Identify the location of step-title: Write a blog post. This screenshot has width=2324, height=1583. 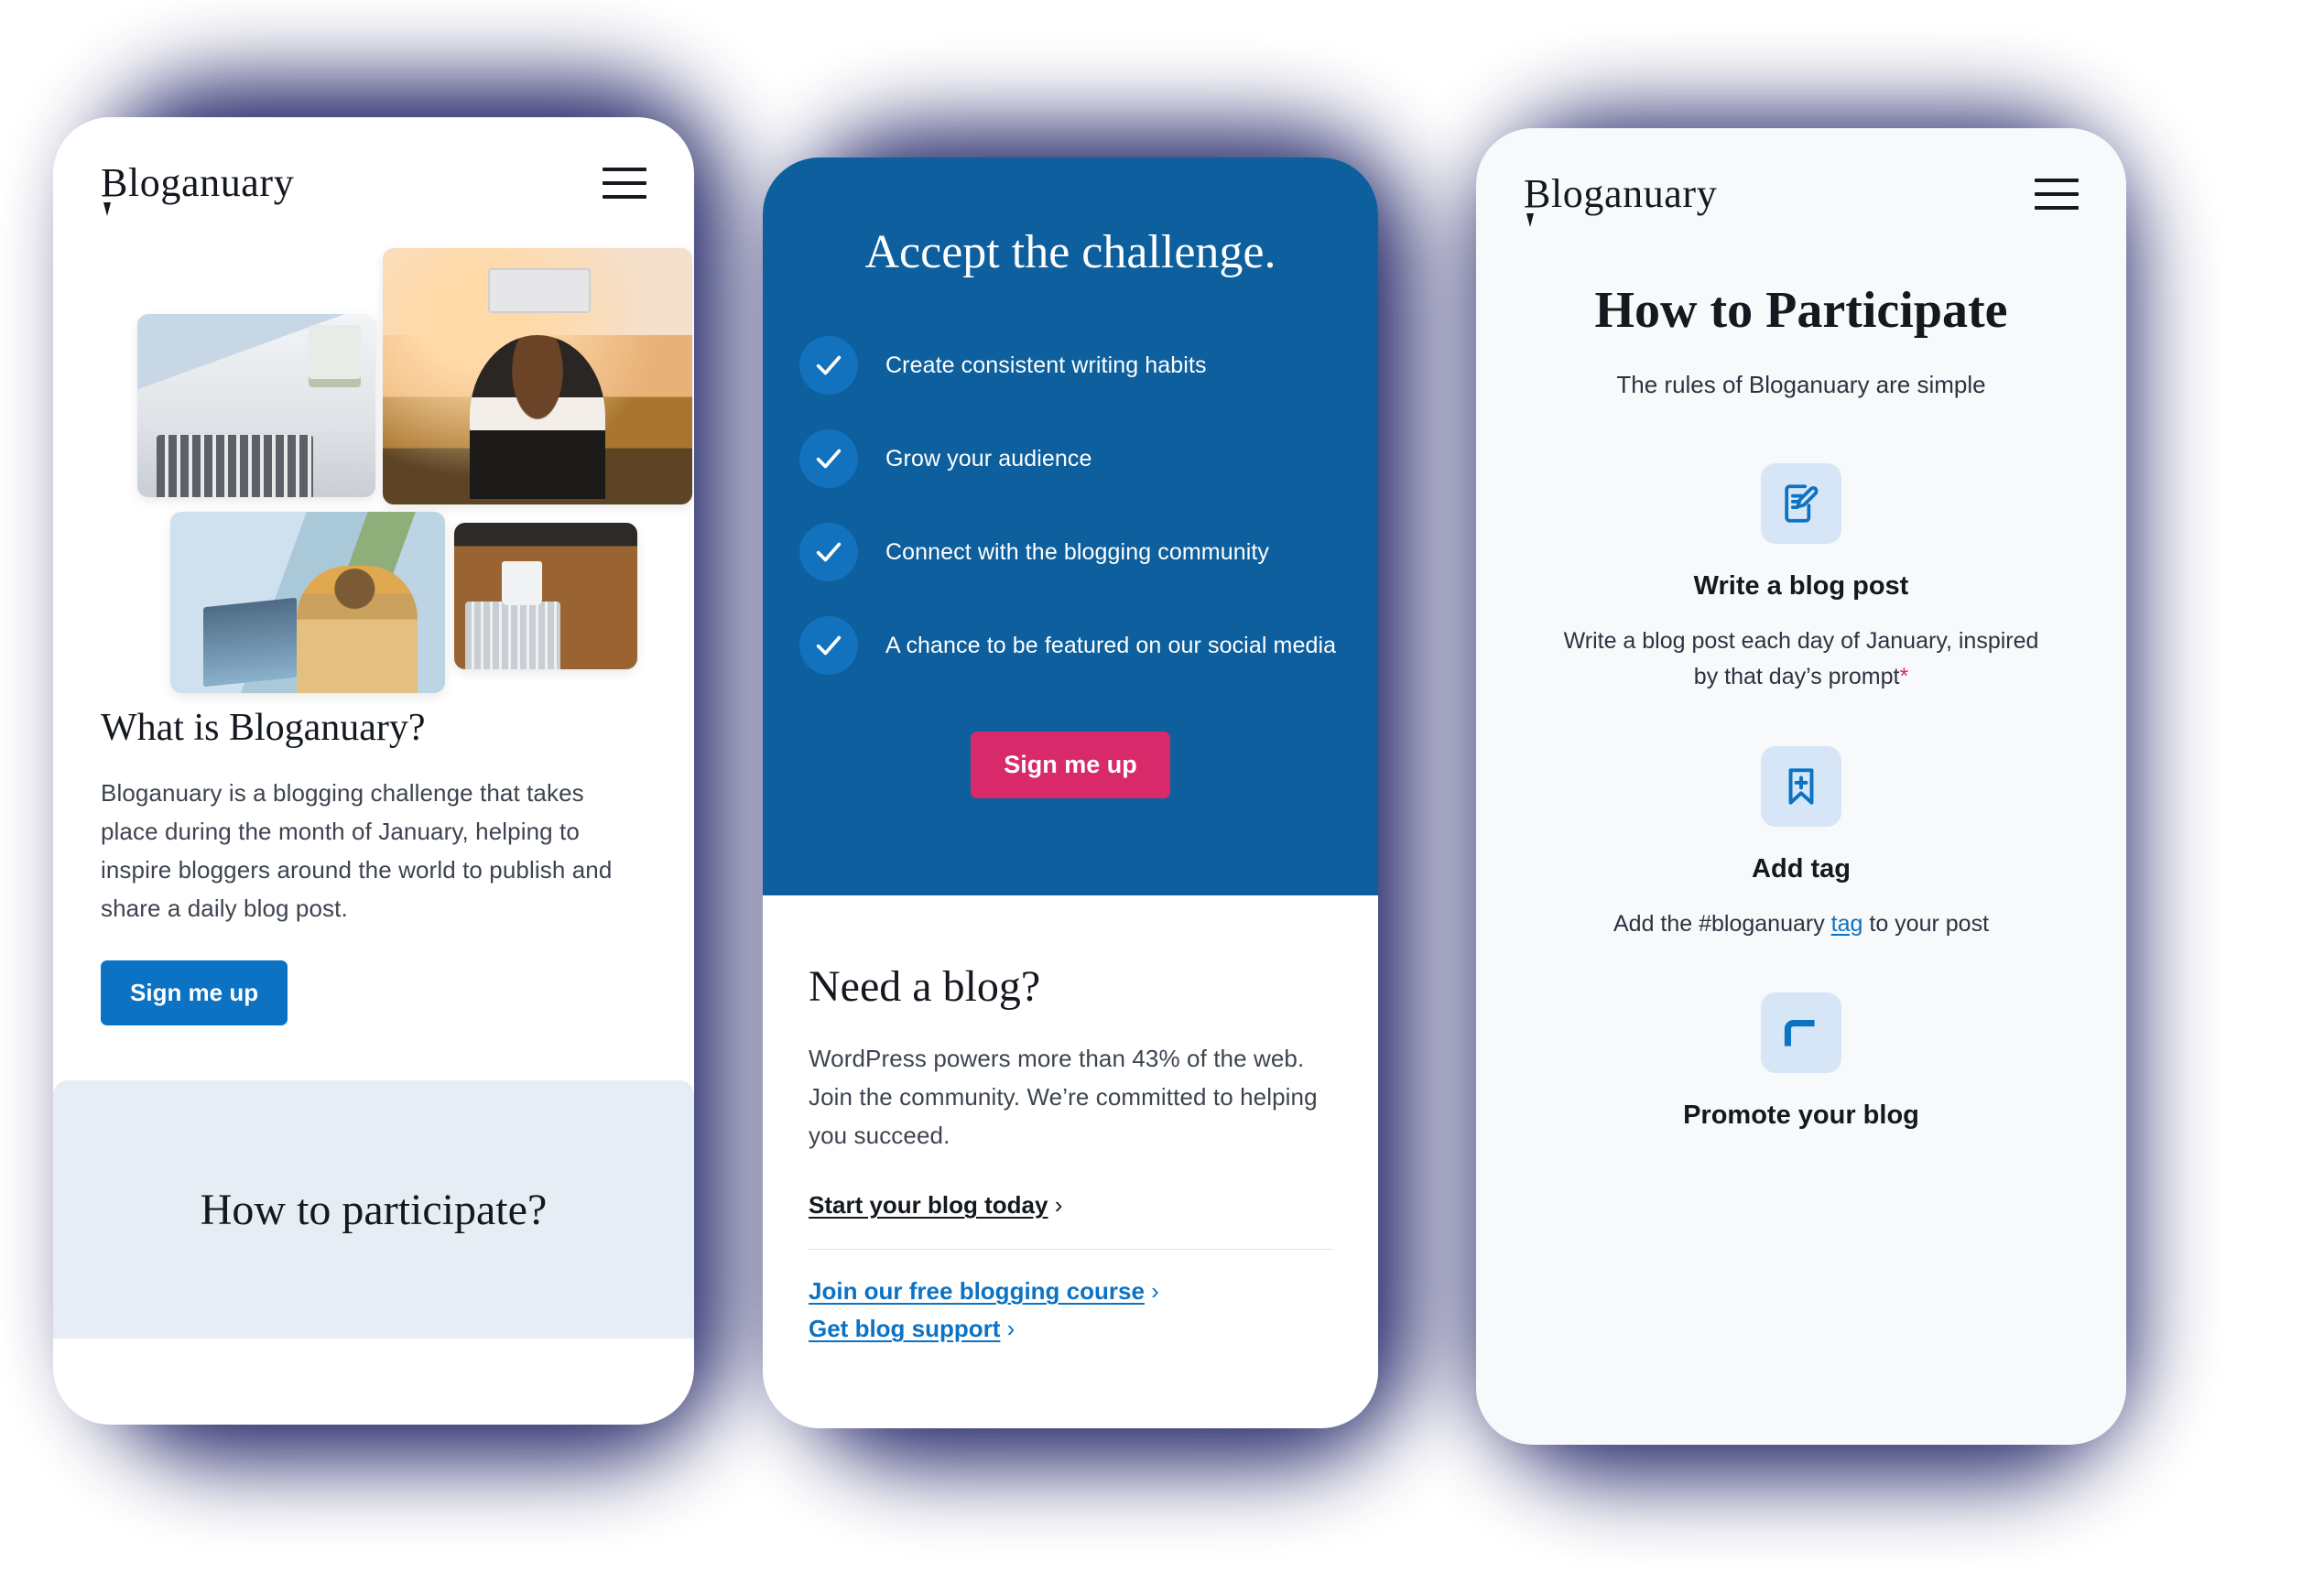
(1801, 586).